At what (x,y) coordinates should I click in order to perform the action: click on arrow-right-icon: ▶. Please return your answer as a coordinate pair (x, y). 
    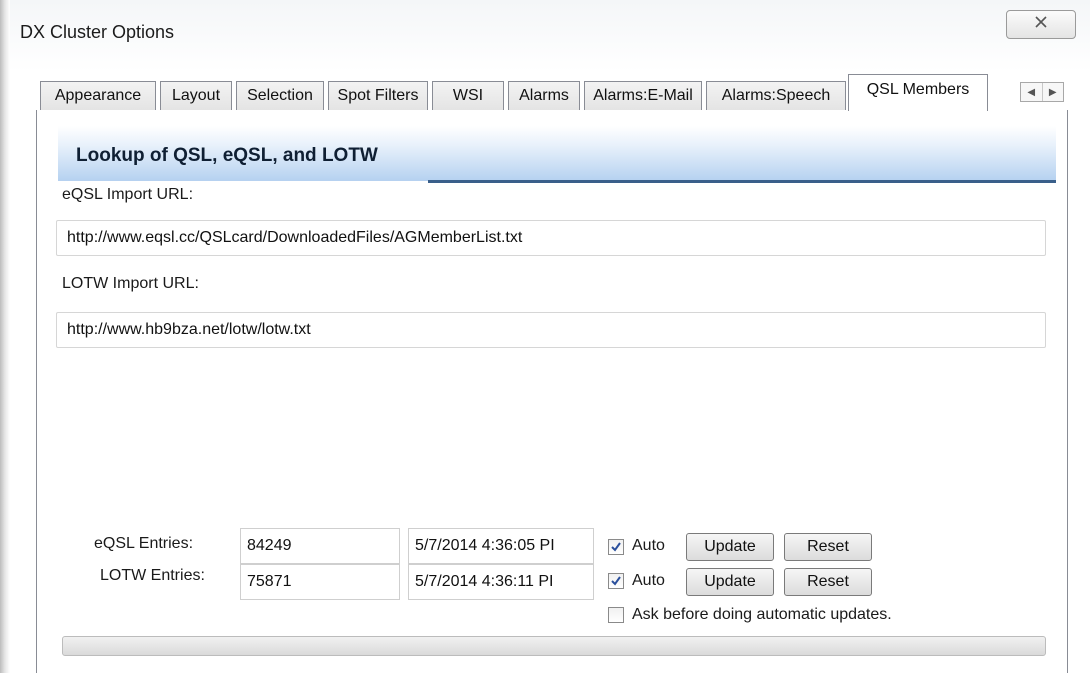
    Looking at the image, I should click on (1052, 92).